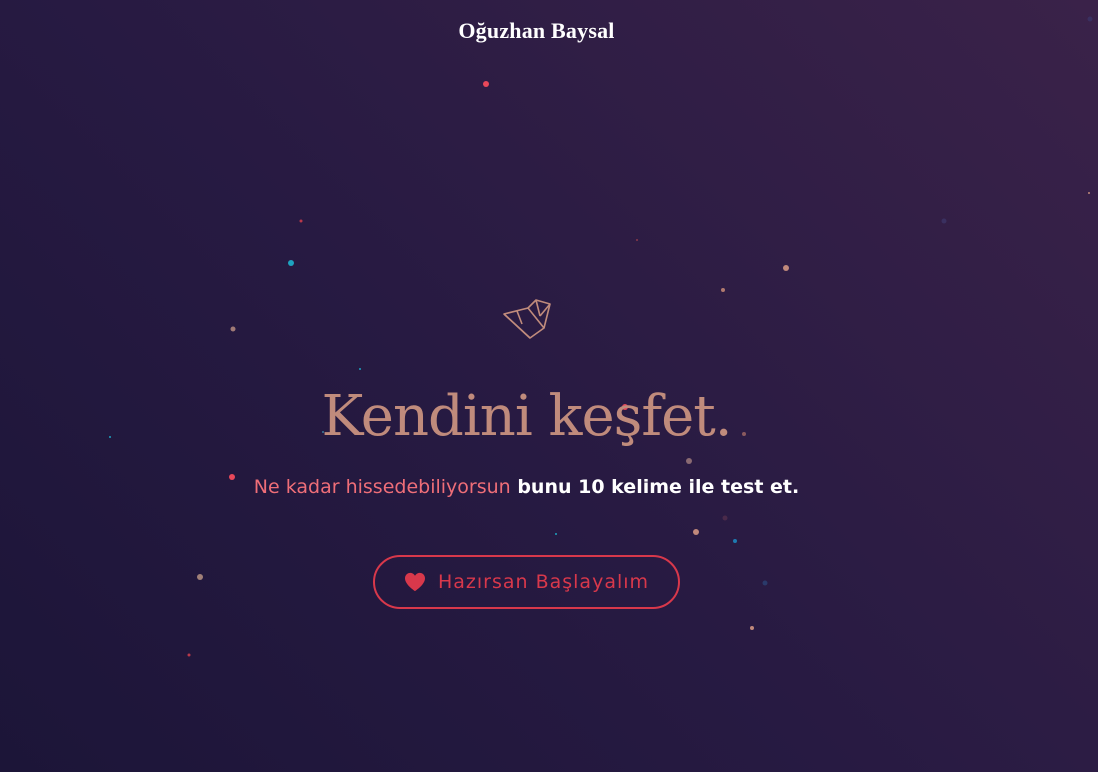 The image size is (1098, 772). I want to click on start-button-label: Hazırsan Başlayalım, so click(543, 582).